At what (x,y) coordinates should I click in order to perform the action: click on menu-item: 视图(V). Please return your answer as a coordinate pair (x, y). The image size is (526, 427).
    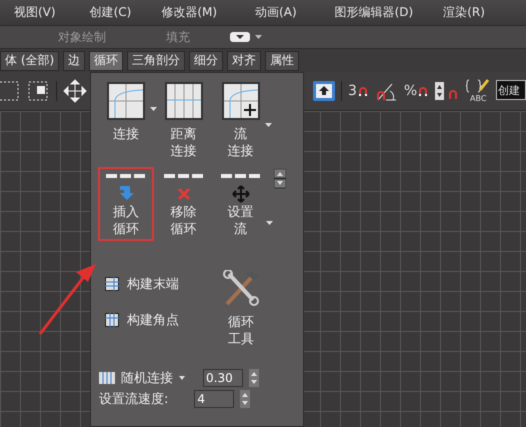
    Looking at the image, I should click on (35, 12).